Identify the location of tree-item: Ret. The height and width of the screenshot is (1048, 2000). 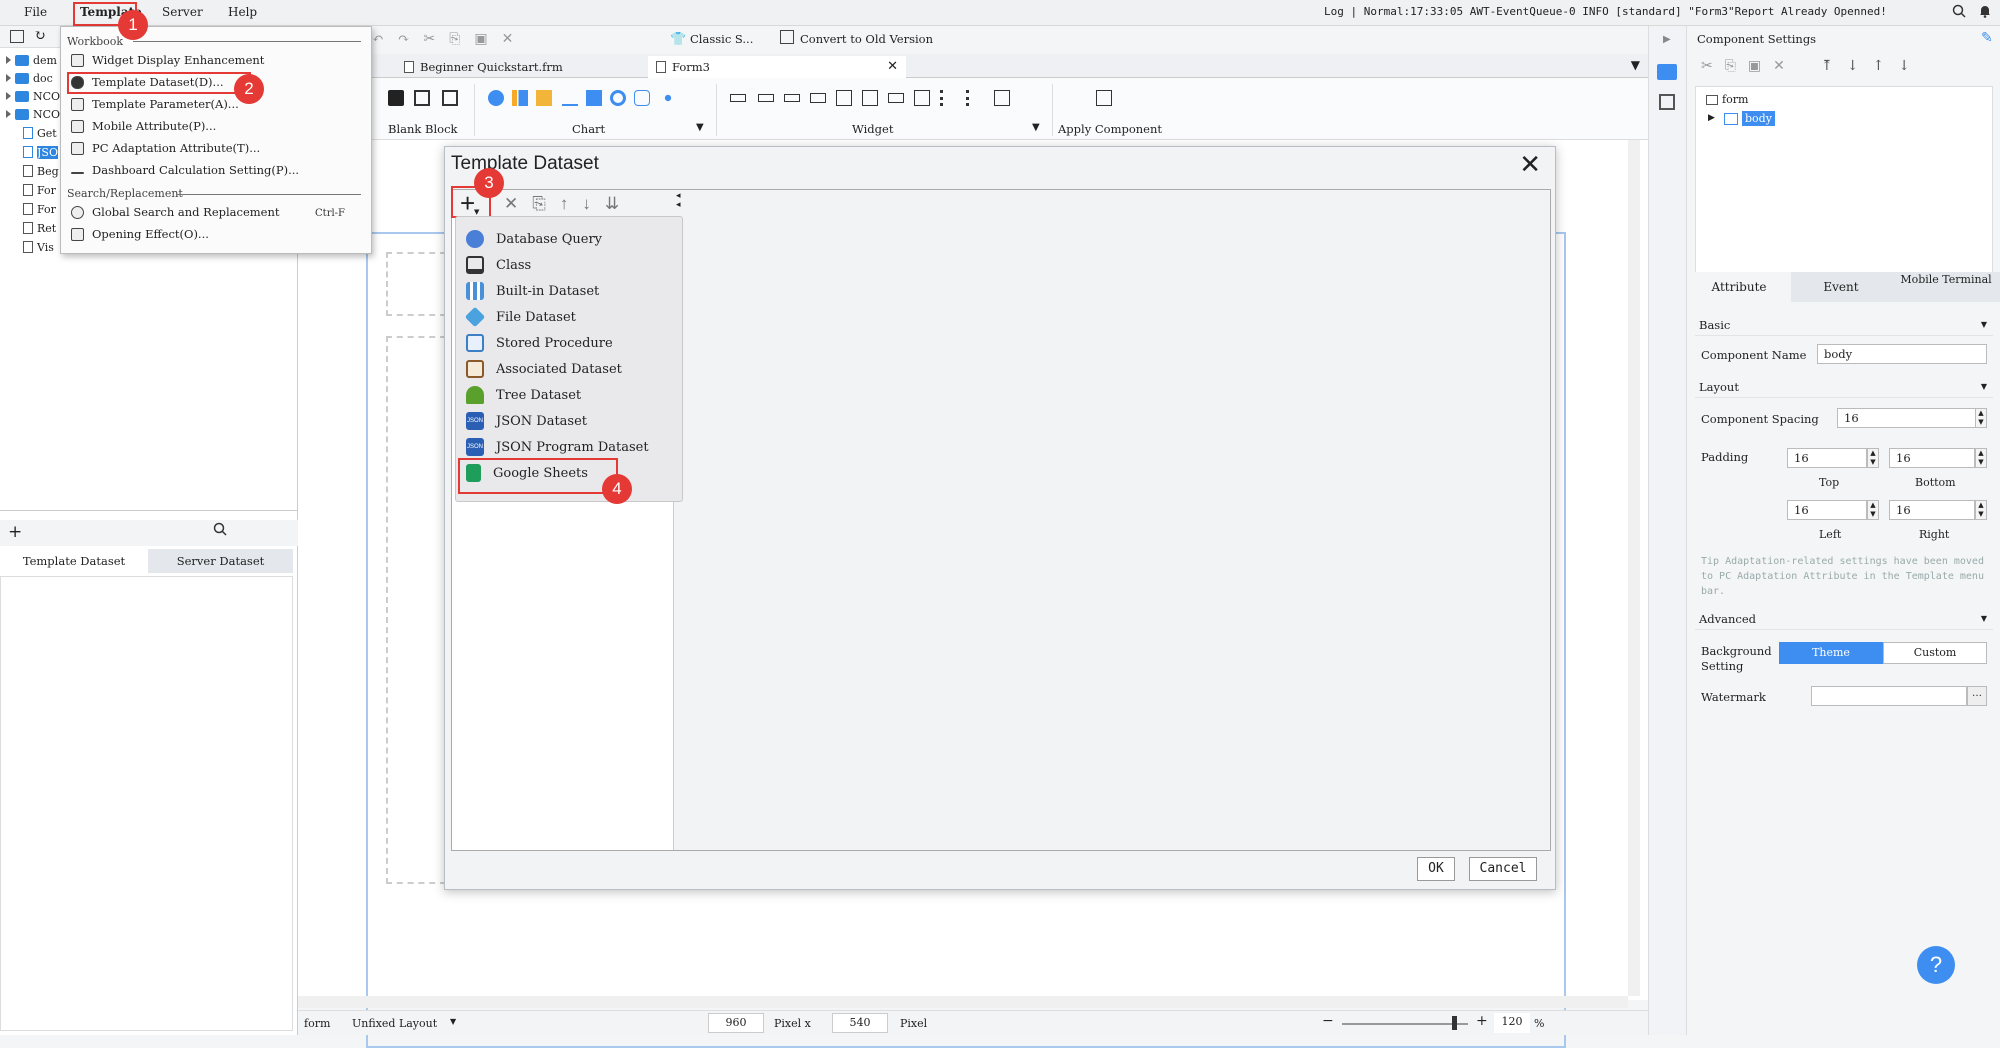
(31, 228).